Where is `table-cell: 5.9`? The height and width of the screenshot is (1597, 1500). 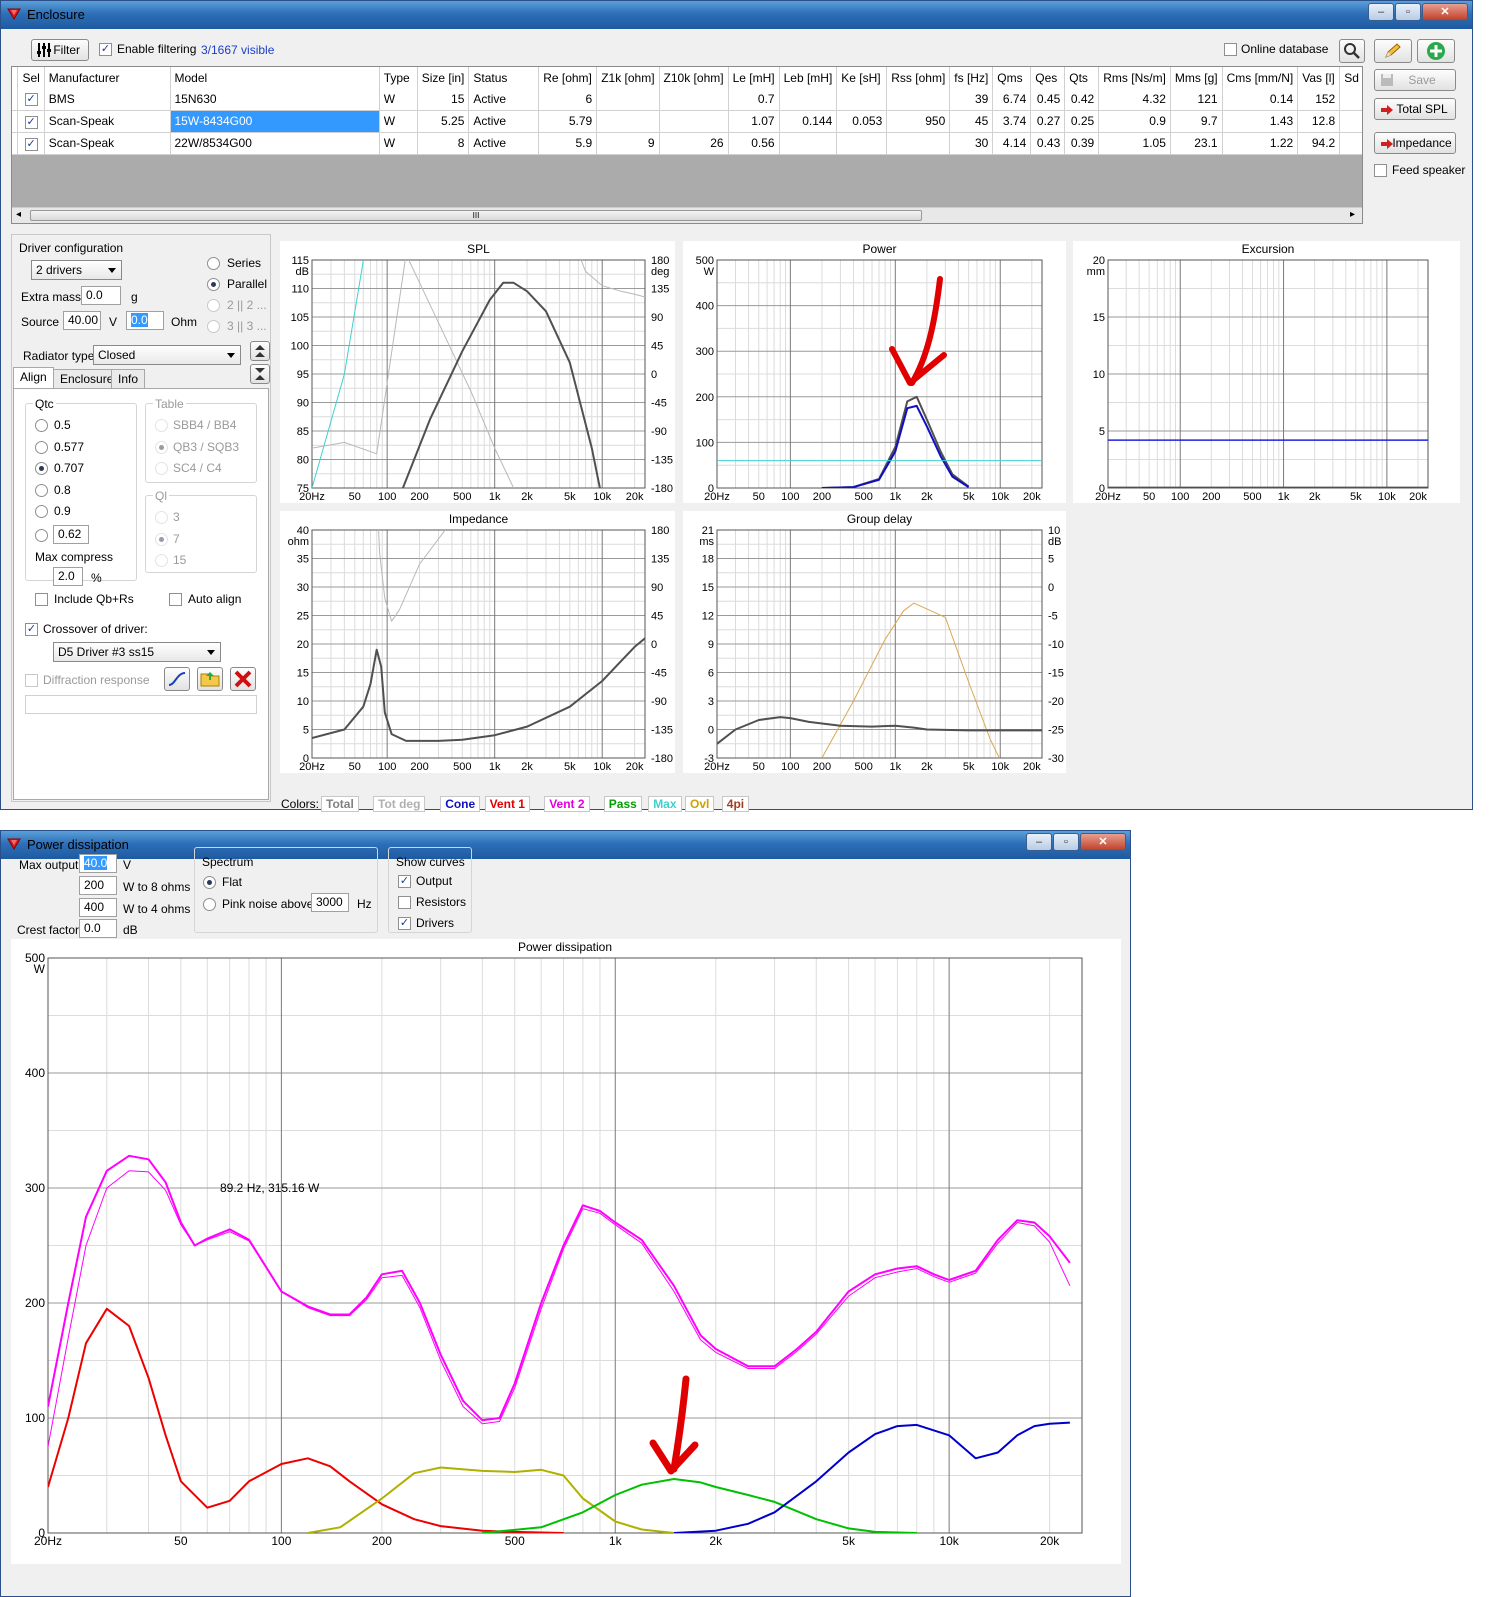
table-cell: 5.9 is located at coordinates (568, 143).